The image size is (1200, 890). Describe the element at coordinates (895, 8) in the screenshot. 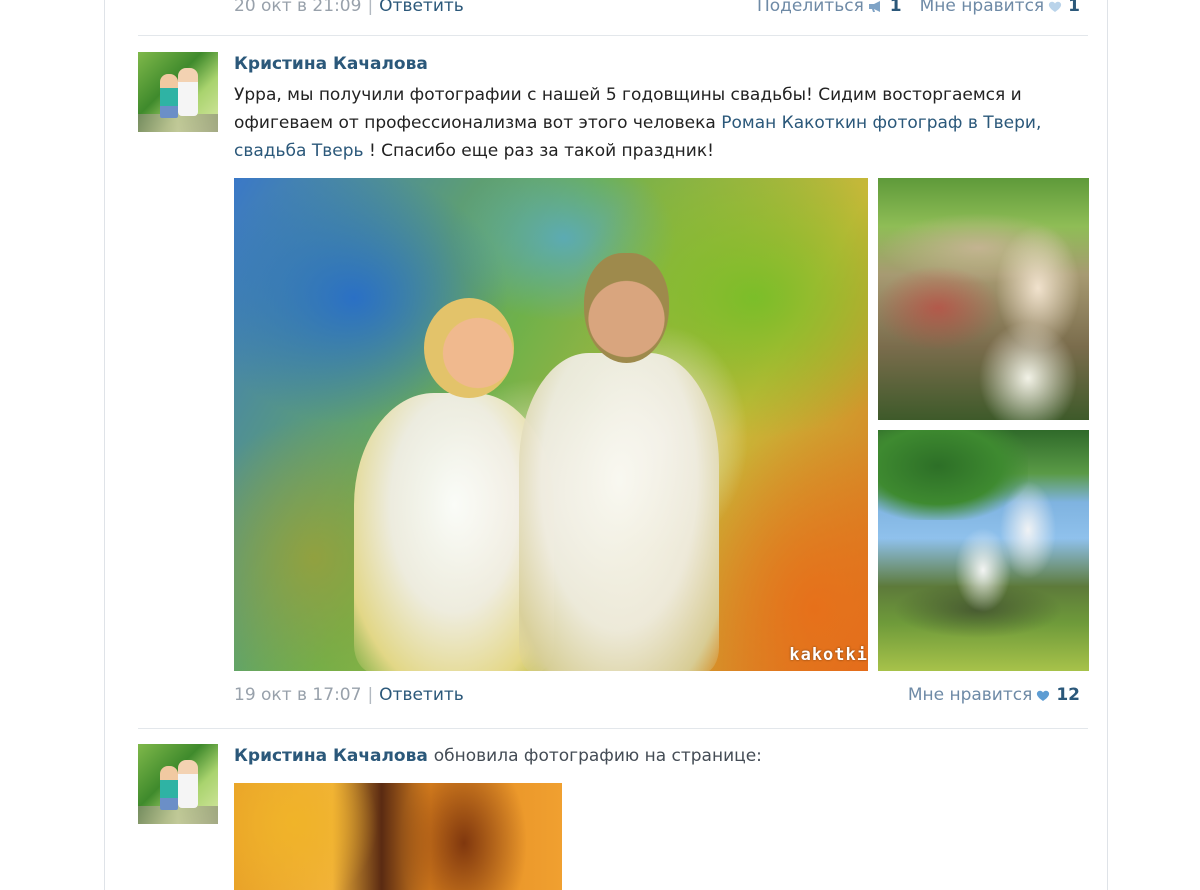

I see `share-count: 1` at that location.